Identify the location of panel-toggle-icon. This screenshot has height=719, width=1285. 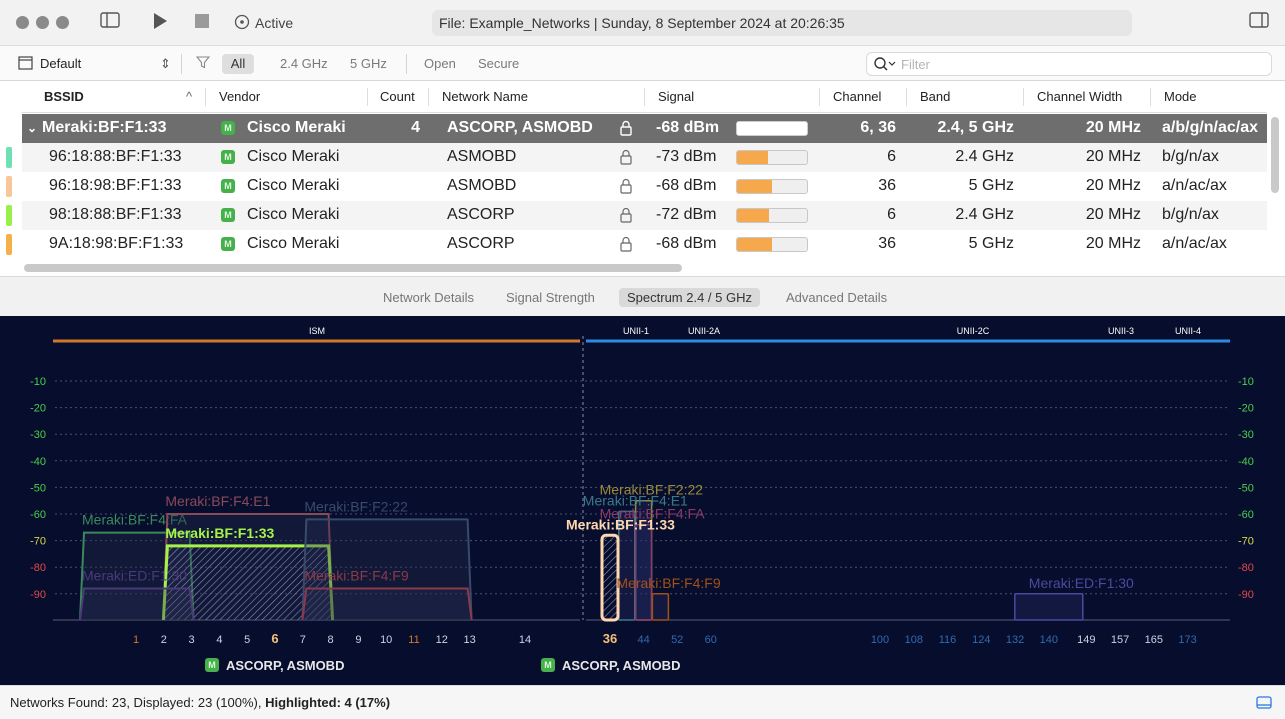
(1264, 704).